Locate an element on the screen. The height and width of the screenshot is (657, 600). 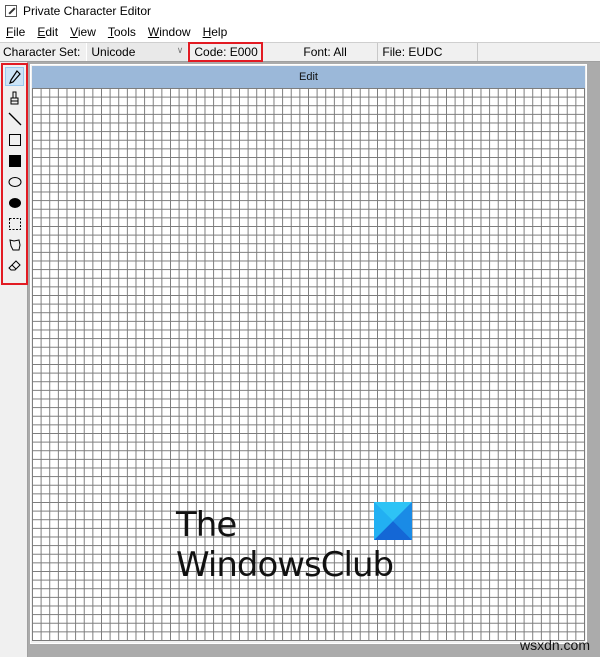
font-display: Font: All is located at coordinates (321, 52).